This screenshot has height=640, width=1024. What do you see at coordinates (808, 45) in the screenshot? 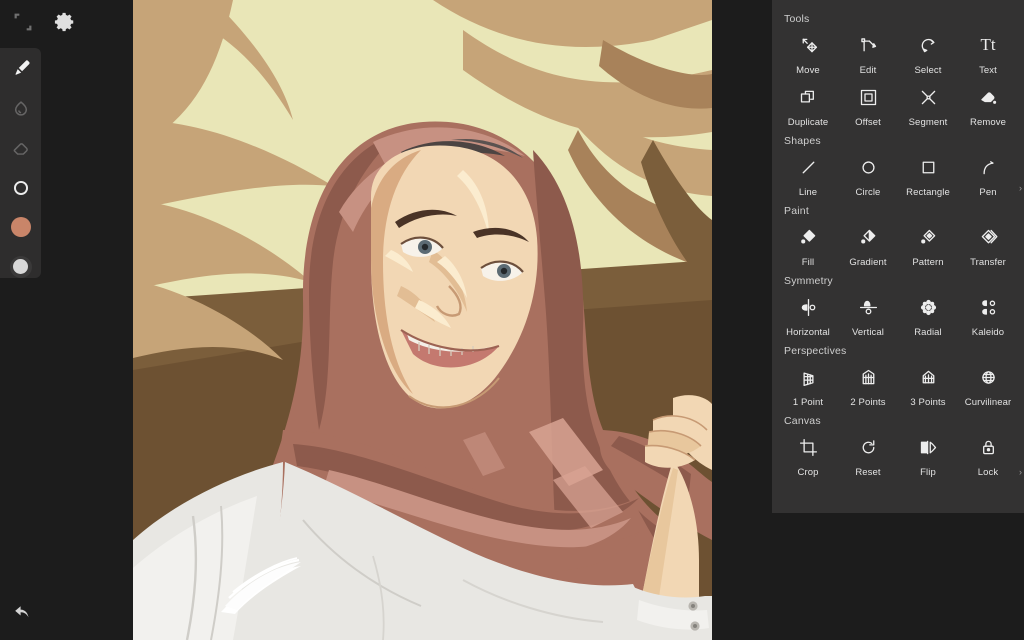
I see `move-icon` at bounding box center [808, 45].